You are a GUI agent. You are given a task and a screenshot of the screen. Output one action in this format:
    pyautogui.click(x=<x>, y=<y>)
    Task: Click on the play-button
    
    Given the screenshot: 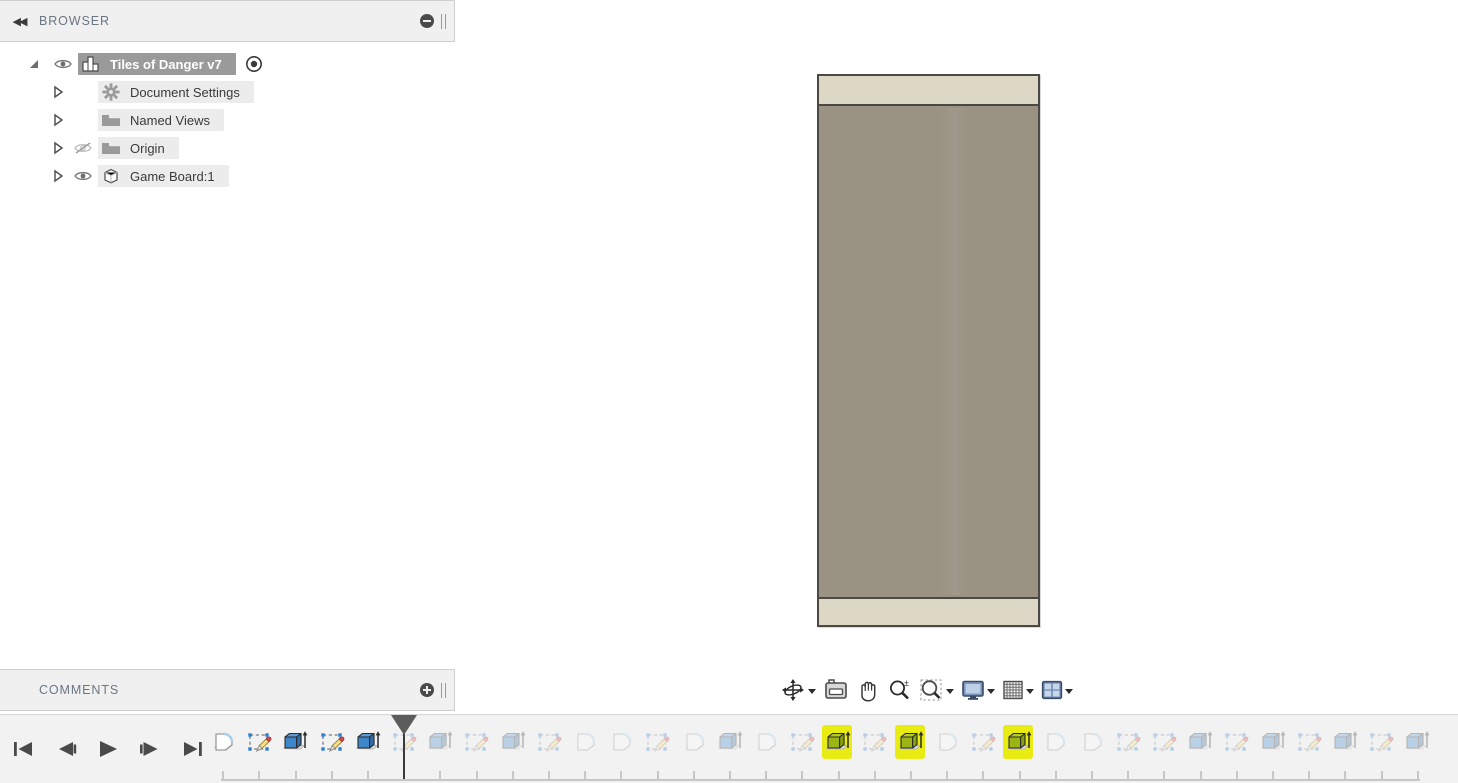 What is the action you would take?
    pyautogui.click(x=108, y=749)
    